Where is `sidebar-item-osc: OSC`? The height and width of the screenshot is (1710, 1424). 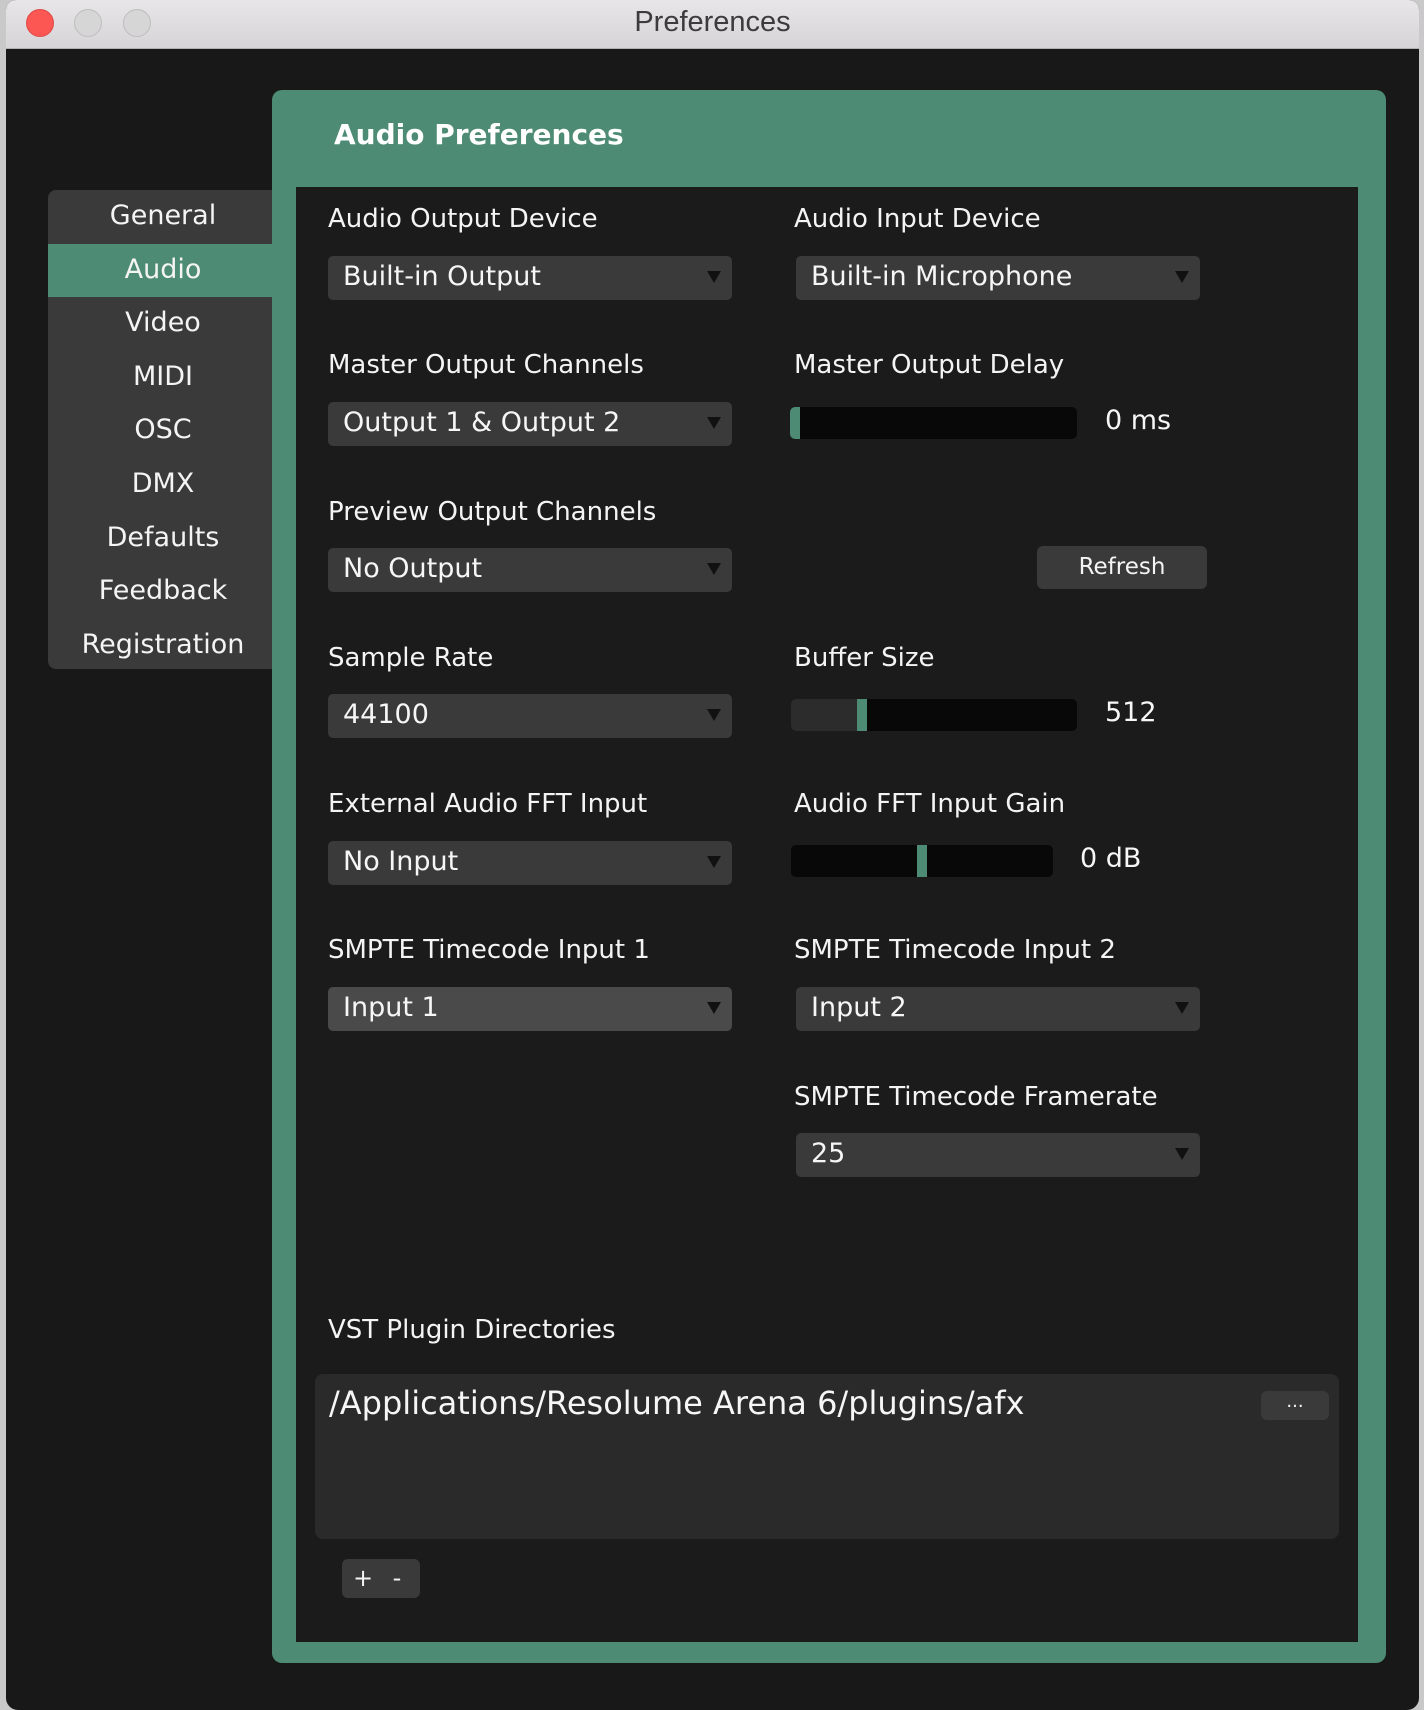
sidebar-item-osc: OSC is located at coordinates (163, 431).